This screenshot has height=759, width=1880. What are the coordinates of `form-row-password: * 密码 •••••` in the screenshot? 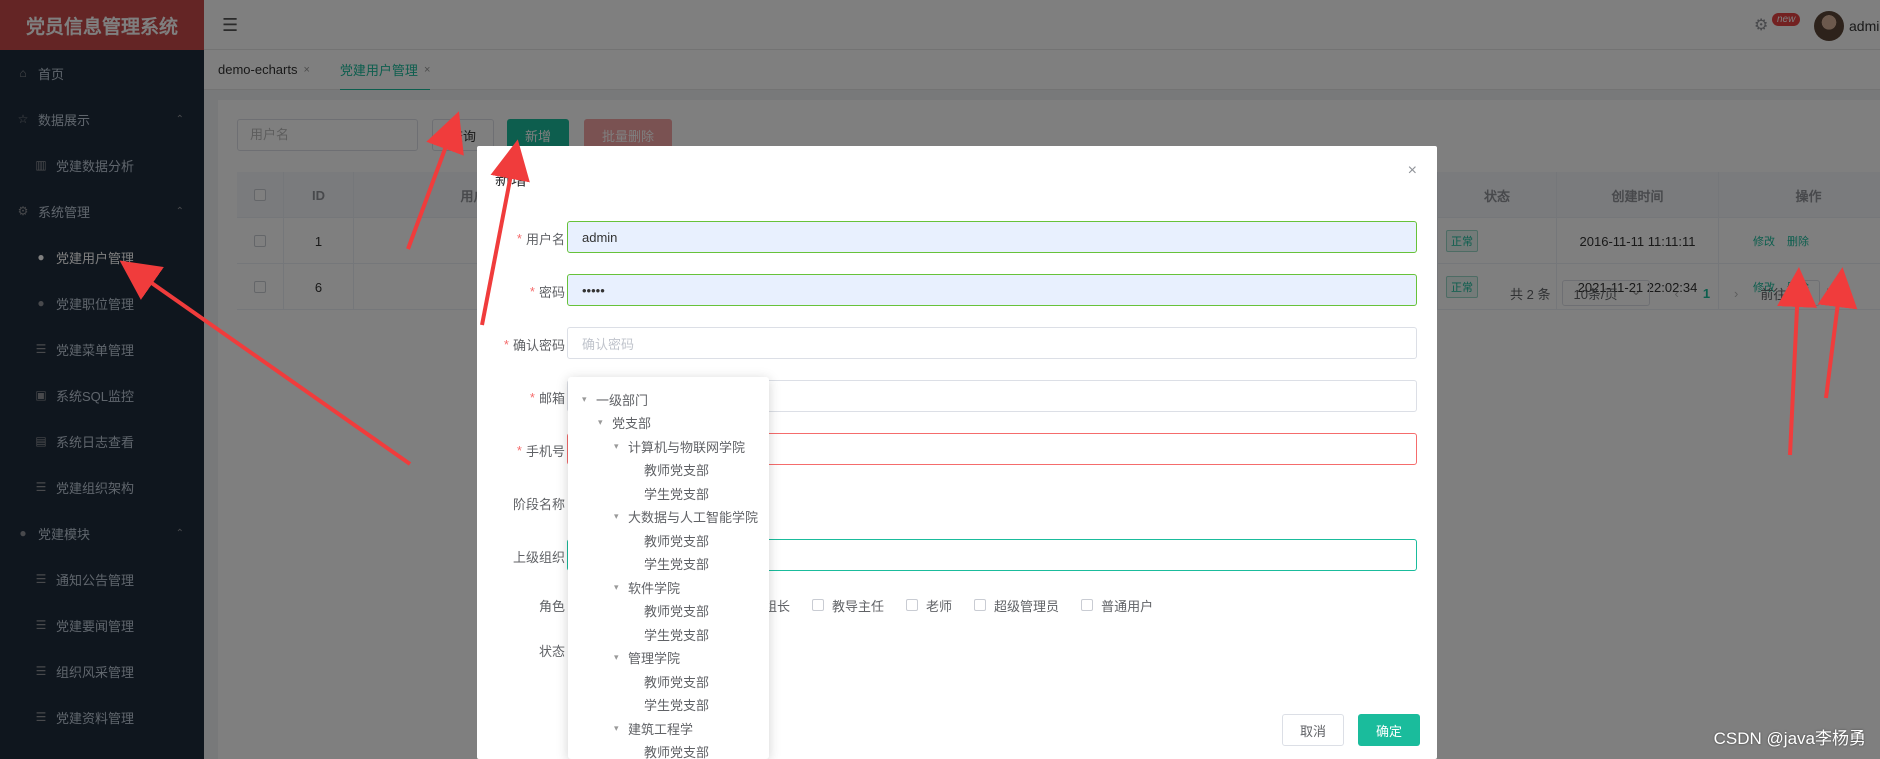 It's located at (957, 291).